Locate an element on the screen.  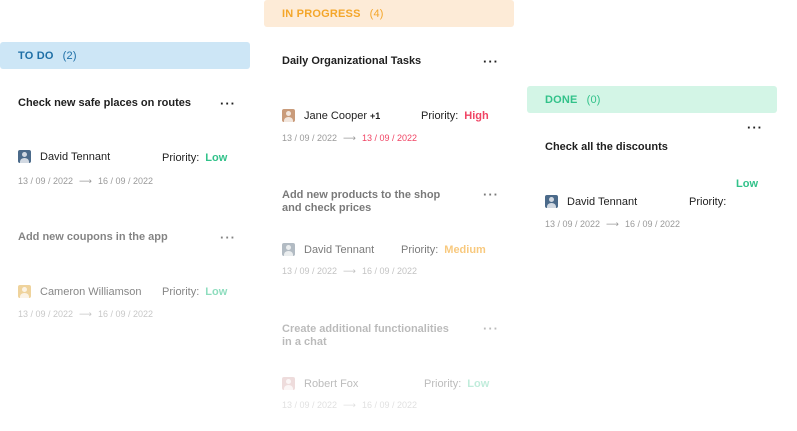
column-count-done: (0) is located at coordinates (593, 99).